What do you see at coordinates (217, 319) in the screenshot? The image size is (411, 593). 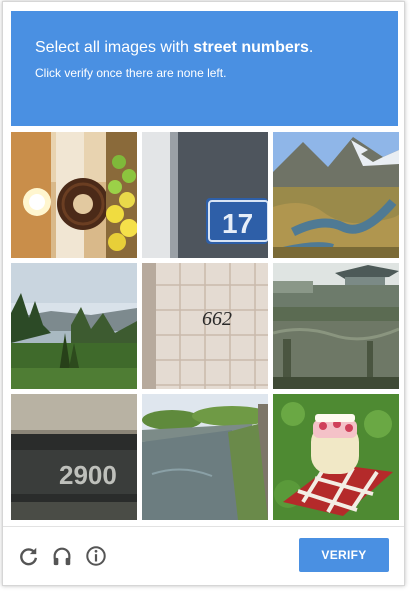 I see `wall-number: 662` at bounding box center [217, 319].